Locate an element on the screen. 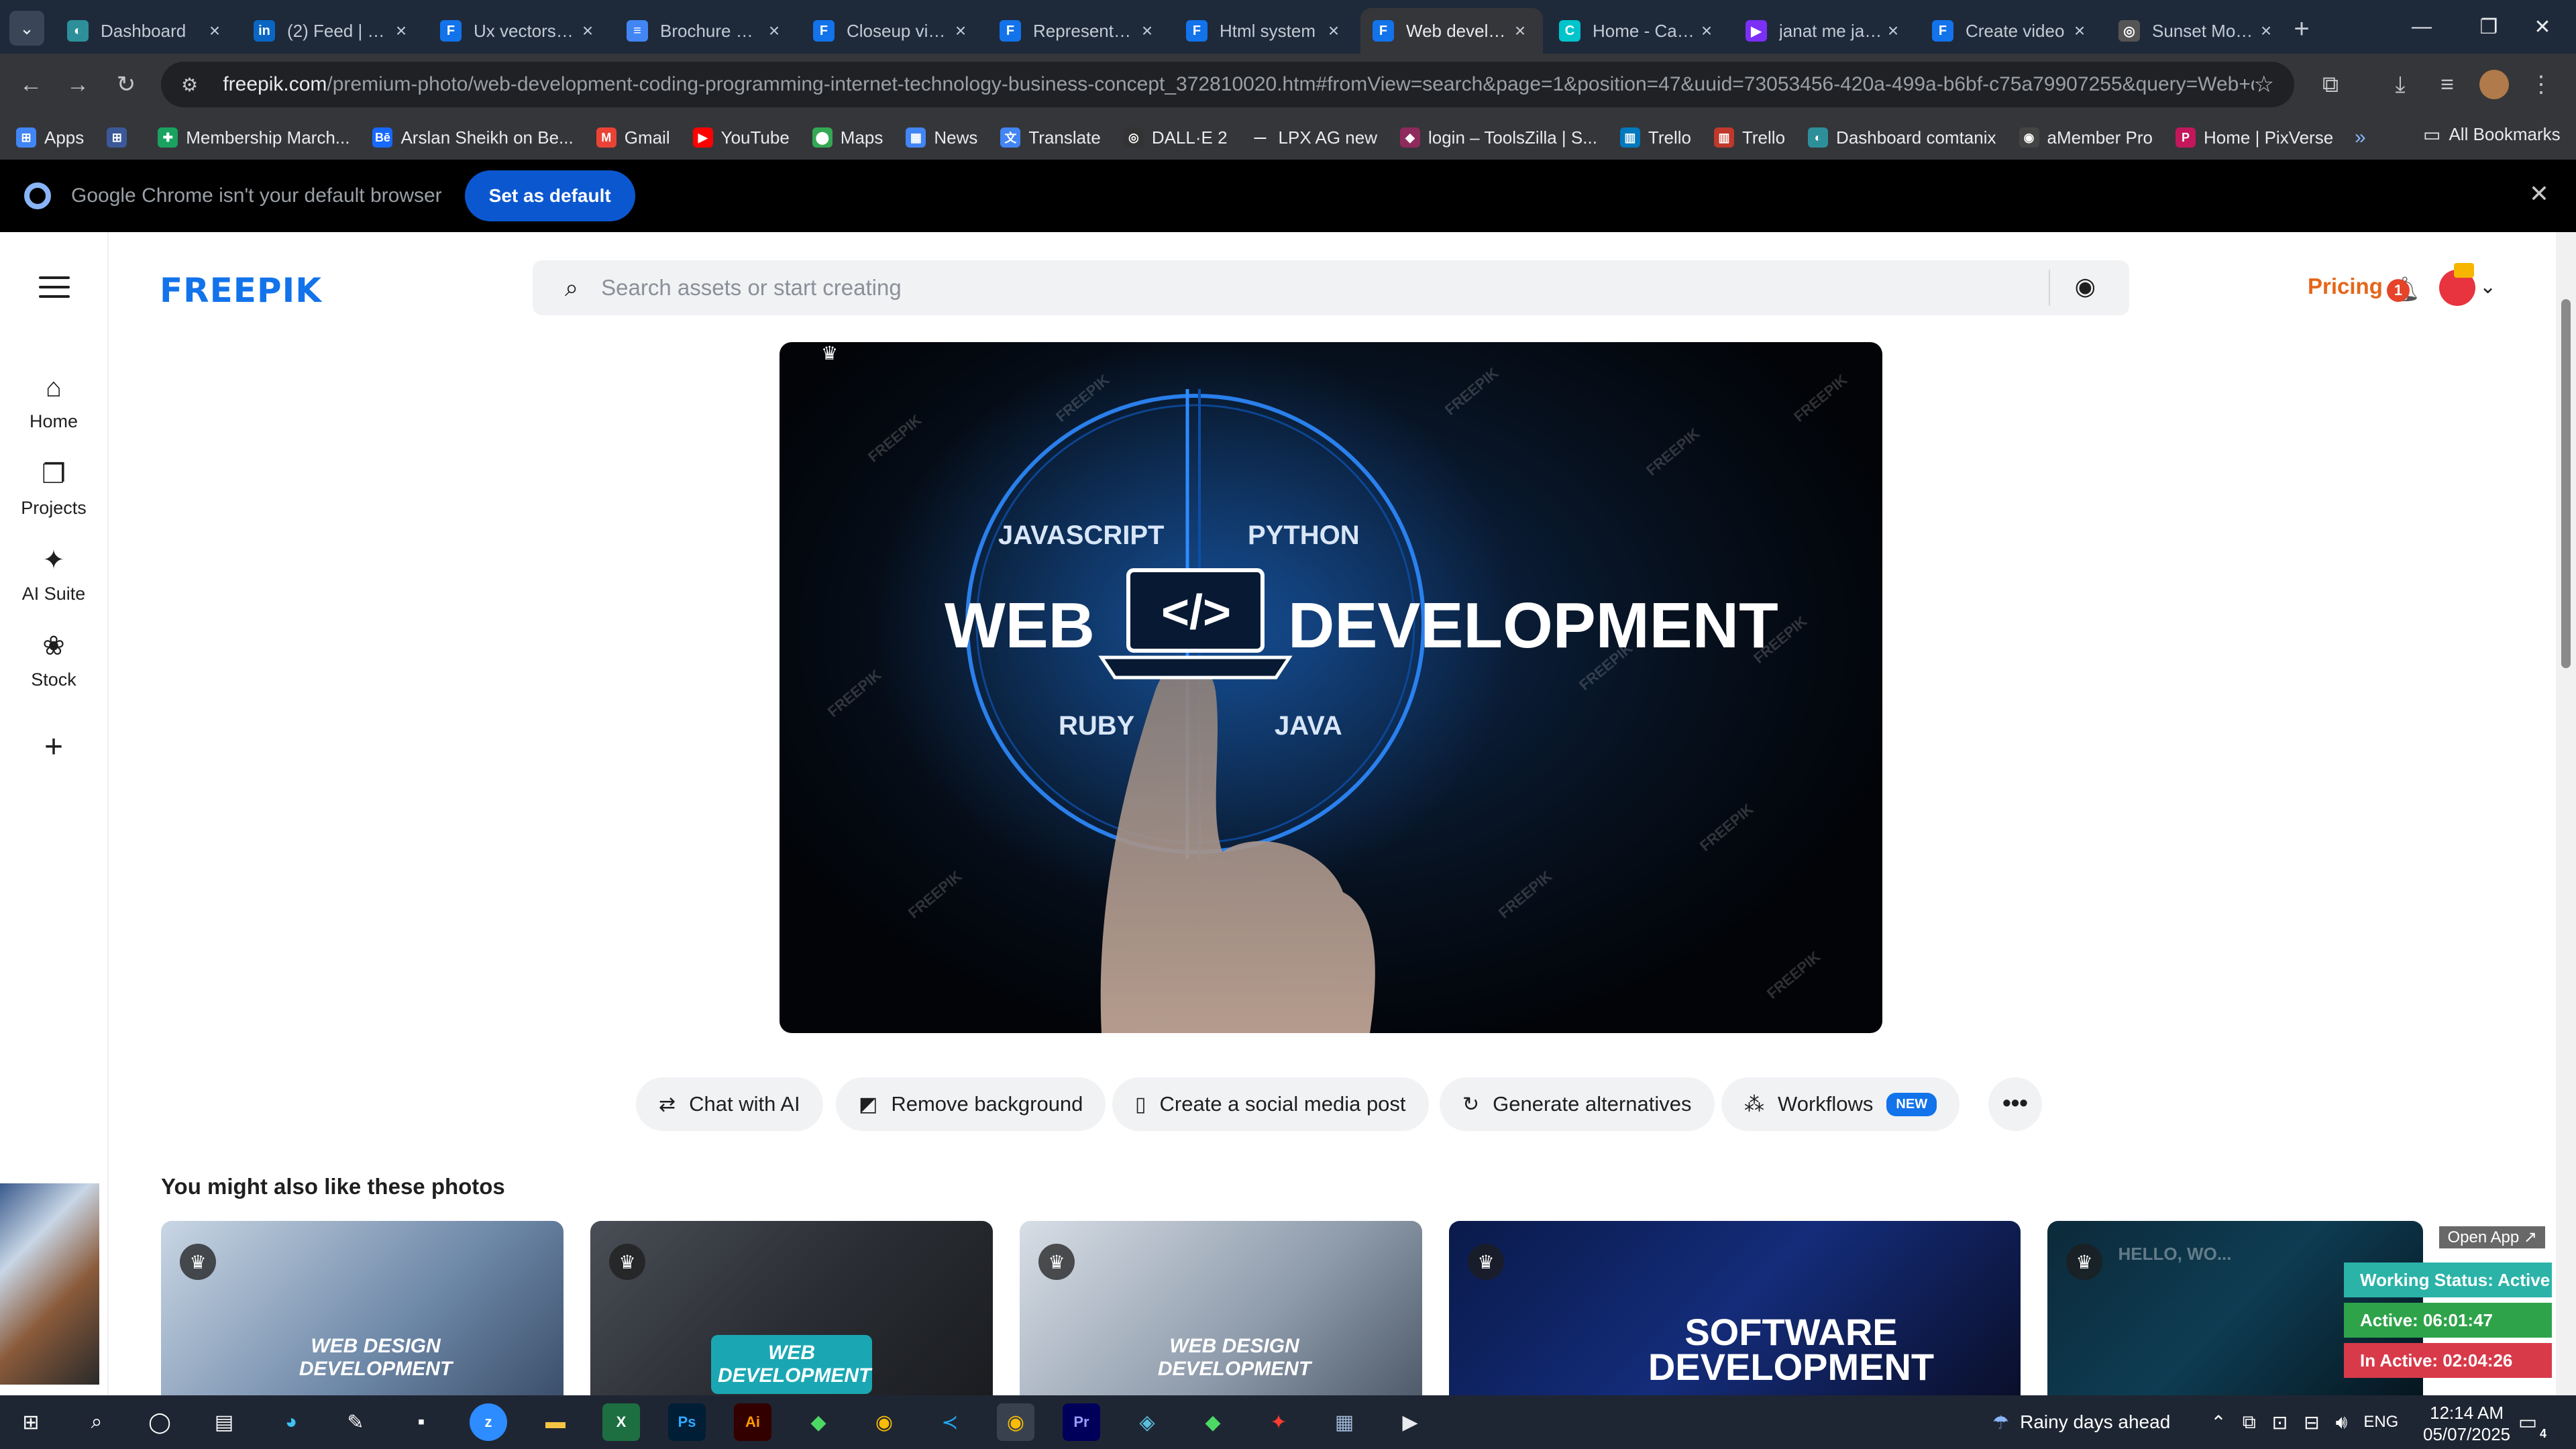 The height and width of the screenshot is (1449, 2576). reload-icon: ↻ is located at coordinates (126, 84).